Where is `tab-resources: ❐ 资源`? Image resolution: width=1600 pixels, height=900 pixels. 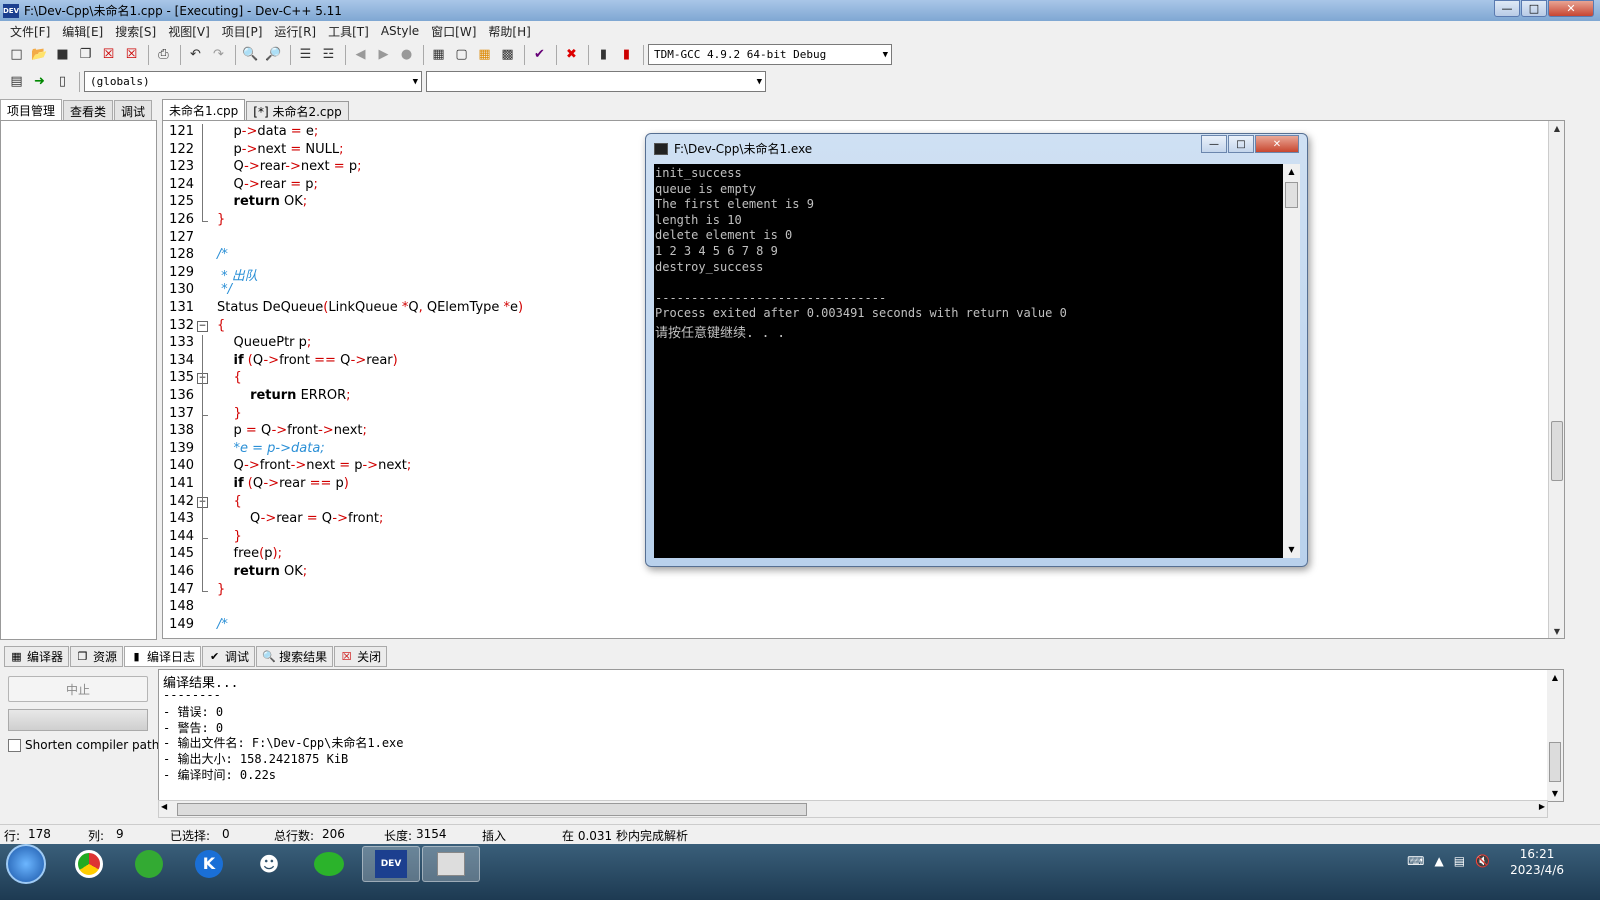
tab-resources: ❐ 资源 is located at coordinates (97, 656).